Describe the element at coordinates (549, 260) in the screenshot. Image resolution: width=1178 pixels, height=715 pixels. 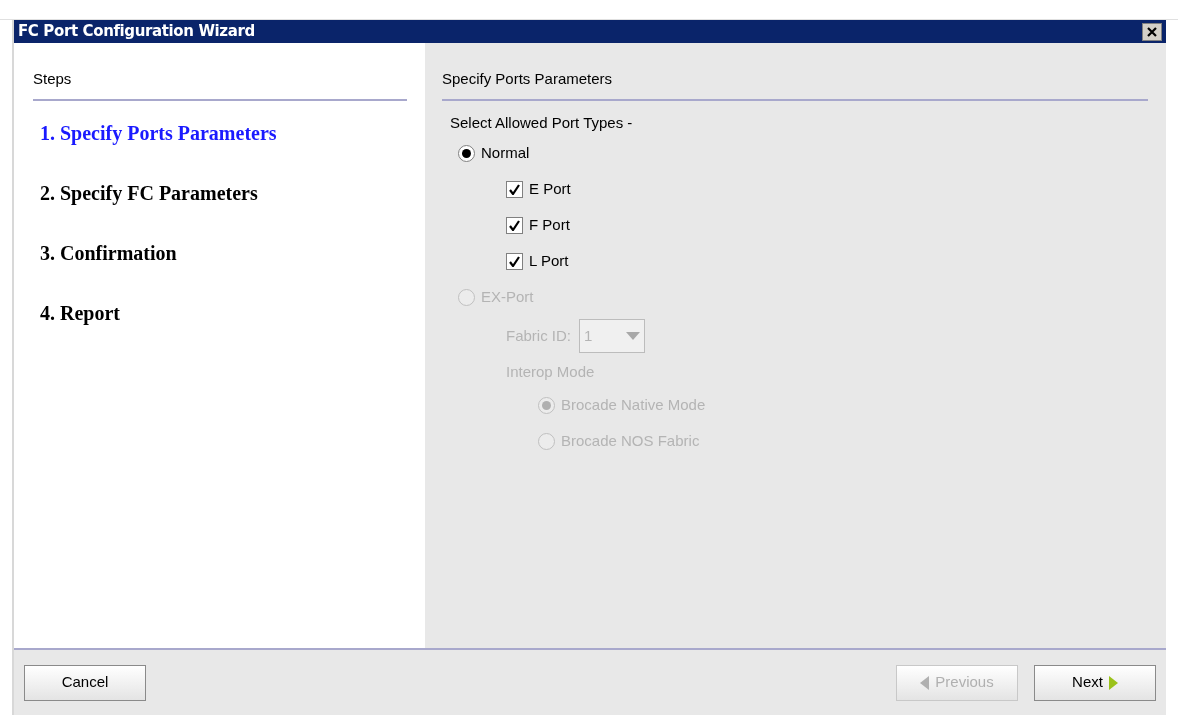
I see `checkbox-label: L Port` at that location.